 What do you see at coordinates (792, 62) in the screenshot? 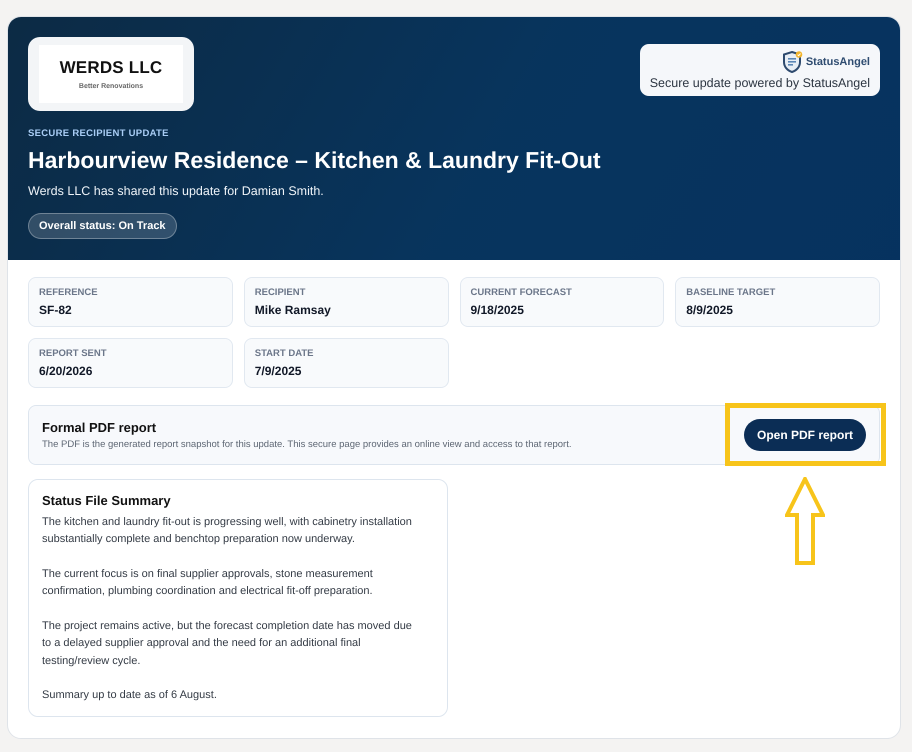
I see `shield-icon` at bounding box center [792, 62].